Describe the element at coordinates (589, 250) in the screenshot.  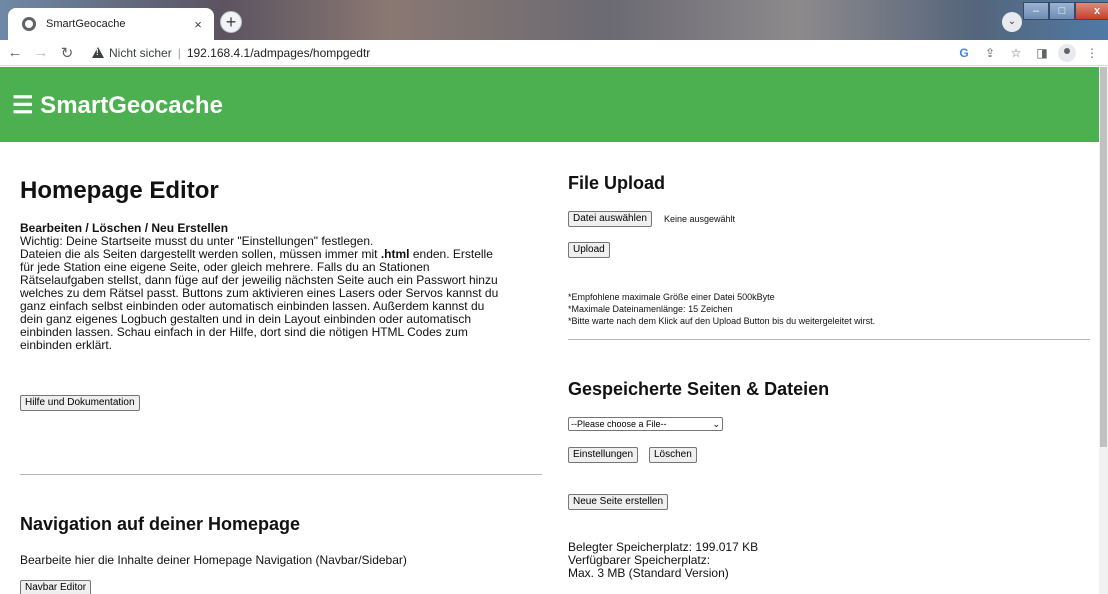
I see `upload-button: Upload` at that location.